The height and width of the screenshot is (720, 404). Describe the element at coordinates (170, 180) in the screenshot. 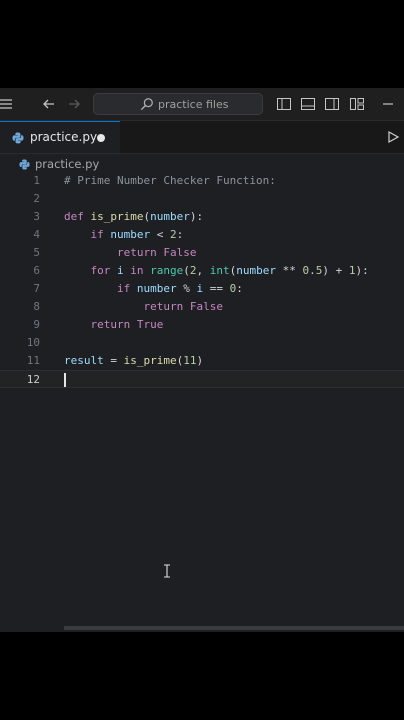

I see `code-text: # Prime Number Checker Function:` at that location.